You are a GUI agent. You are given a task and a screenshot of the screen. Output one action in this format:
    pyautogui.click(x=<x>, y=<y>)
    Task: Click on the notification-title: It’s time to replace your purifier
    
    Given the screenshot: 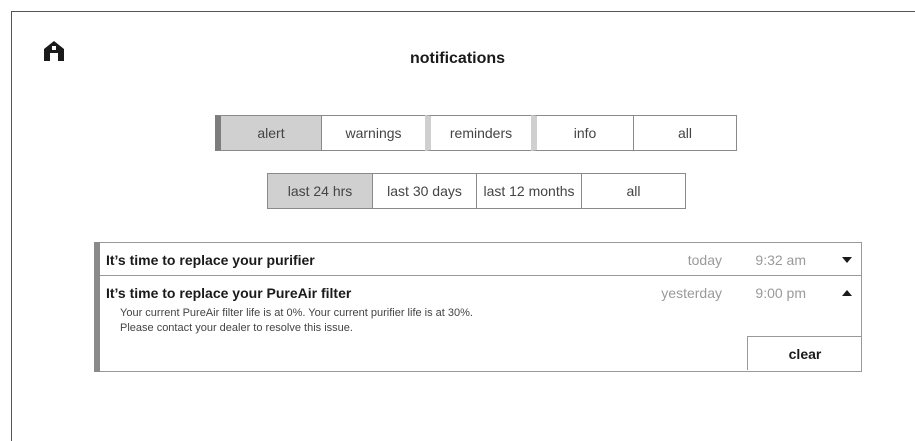 What is the action you would take?
    pyautogui.click(x=210, y=260)
    